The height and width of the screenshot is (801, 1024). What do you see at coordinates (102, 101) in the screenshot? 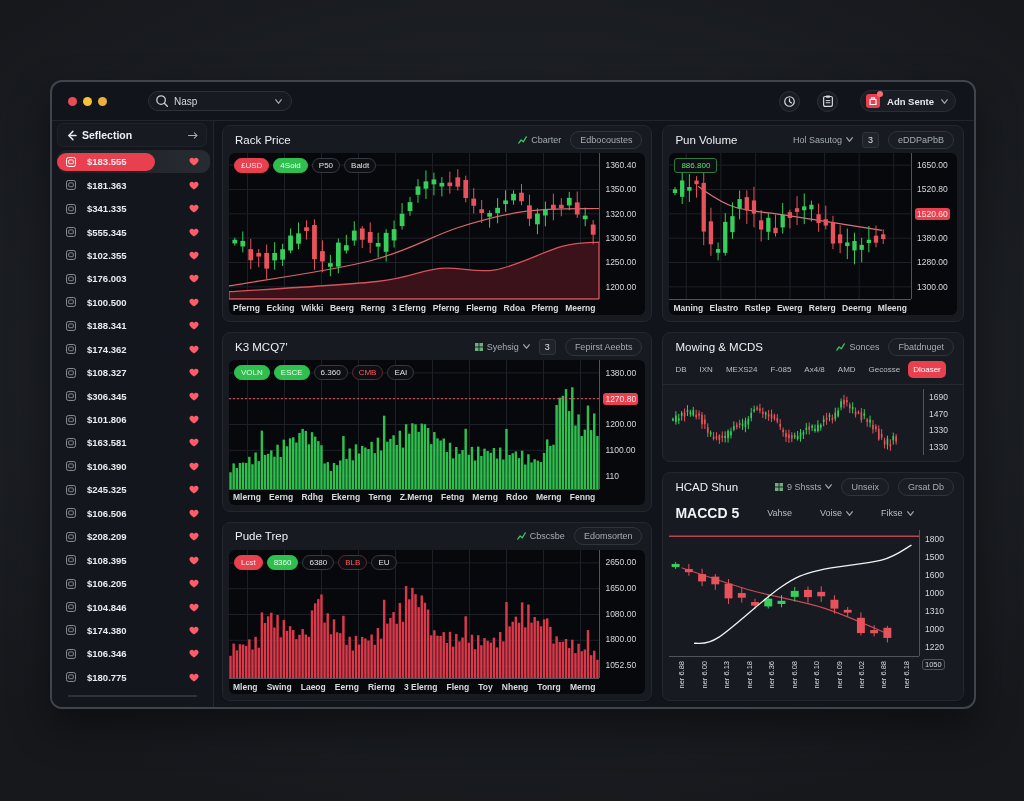
I see `zoom-button` at bounding box center [102, 101].